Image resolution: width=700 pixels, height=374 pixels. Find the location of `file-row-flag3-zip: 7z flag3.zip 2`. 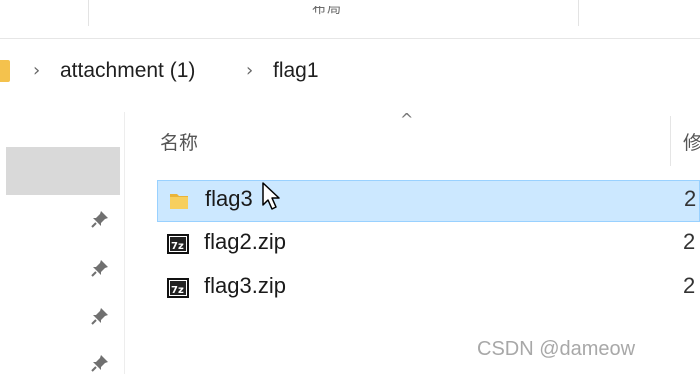

file-row-flag3-zip: 7z flag3.zip 2 is located at coordinates (428, 289).